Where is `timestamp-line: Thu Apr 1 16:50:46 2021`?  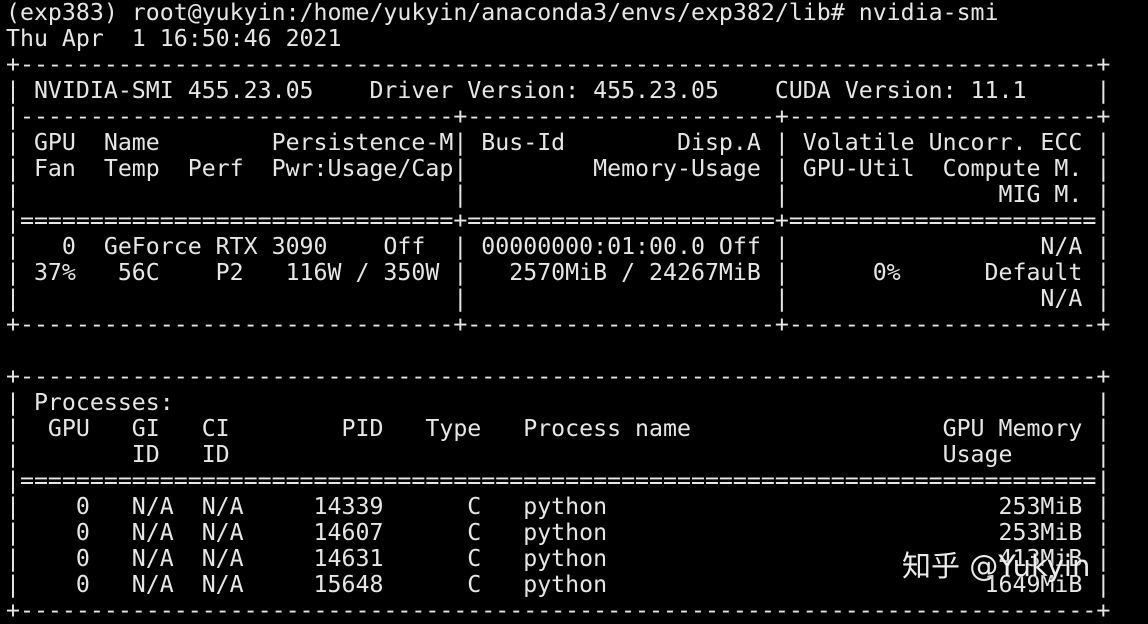
timestamp-line: Thu Apr 1 16:50:46 2021 is located at coordinates (174, 38).